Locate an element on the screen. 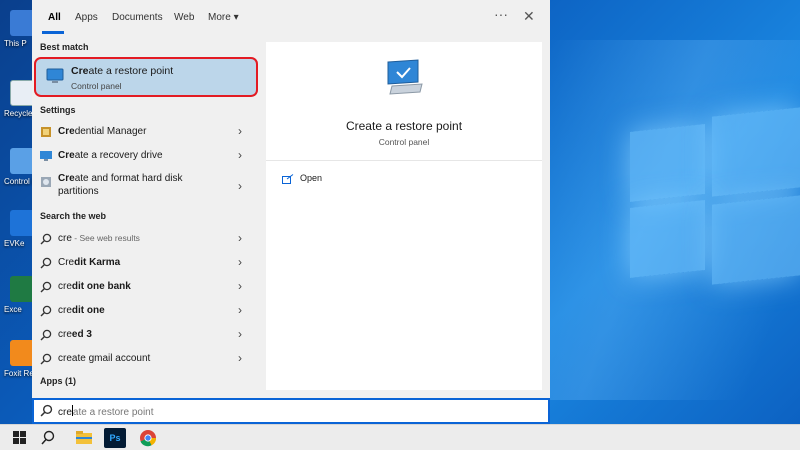 This screenshot has height=450, width=800. search-filter-tabs: All Apps Documents Web More ▾ ··· ✕ is located at coordinates (291, 17).